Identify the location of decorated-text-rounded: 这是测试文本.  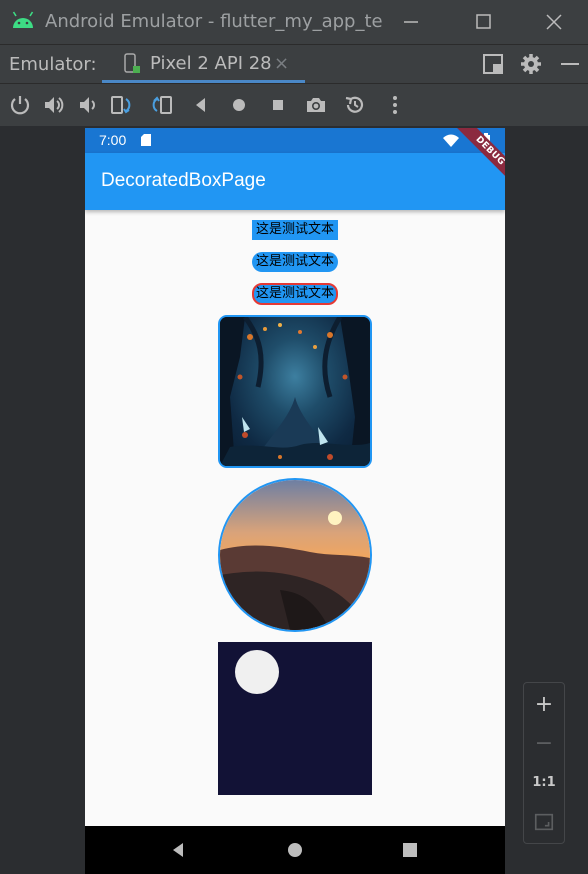
(295, 262).